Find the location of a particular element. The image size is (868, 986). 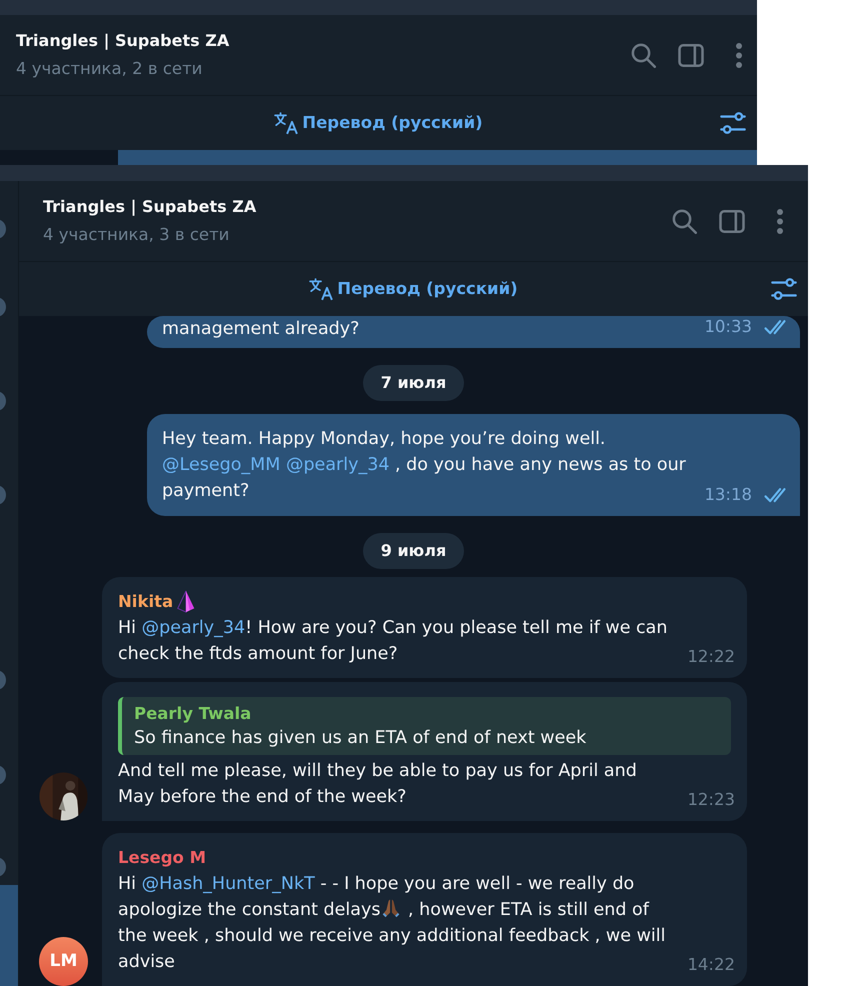

message-time: 12:23 is located at coordinates (711, 800).